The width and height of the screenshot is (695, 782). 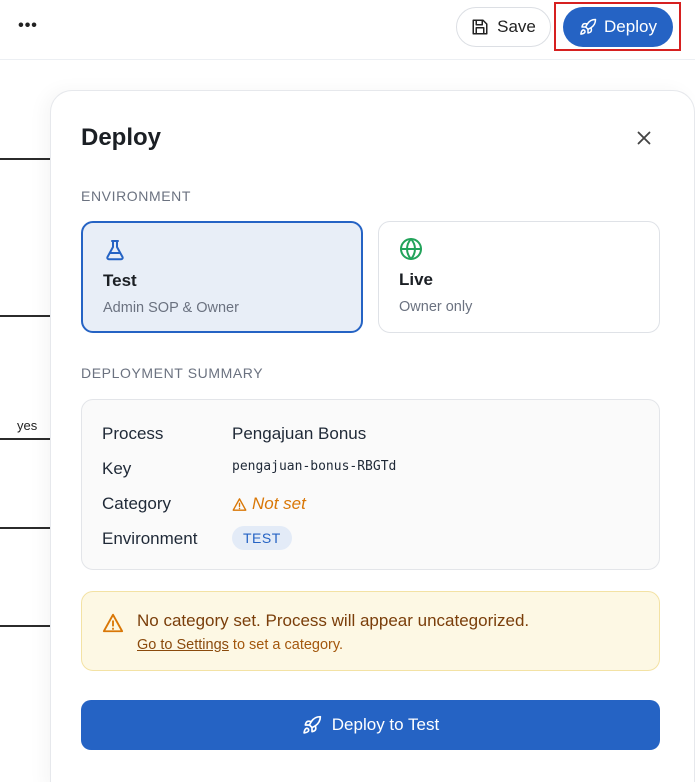 I want to click on env-name: Live, so click(x=416, y=279).